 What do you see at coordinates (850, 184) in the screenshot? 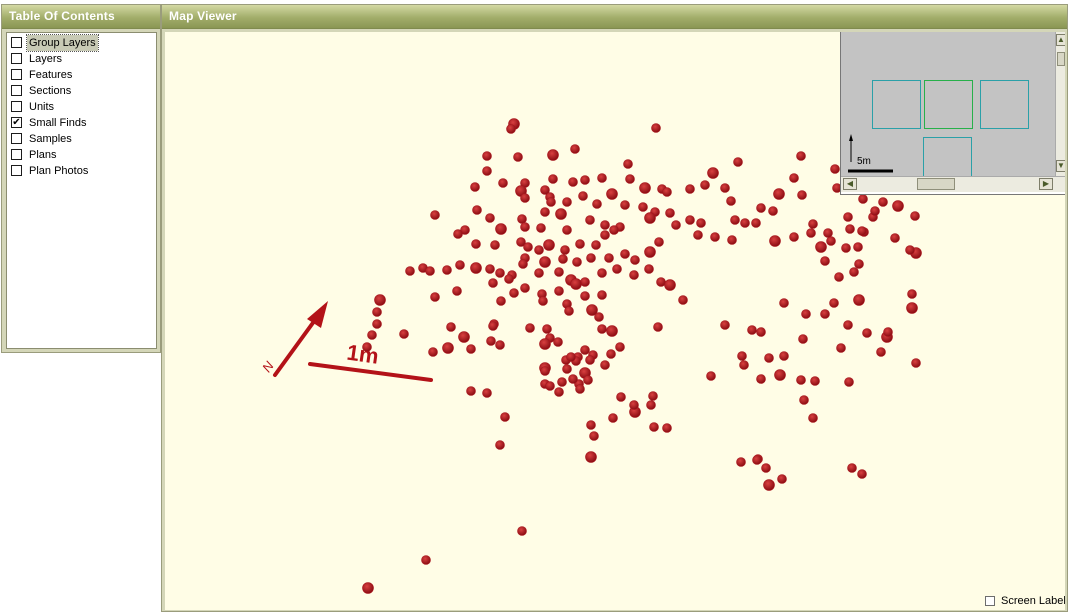
I see `scroll-left-icon: ◀` at bounding box center [850, 184].